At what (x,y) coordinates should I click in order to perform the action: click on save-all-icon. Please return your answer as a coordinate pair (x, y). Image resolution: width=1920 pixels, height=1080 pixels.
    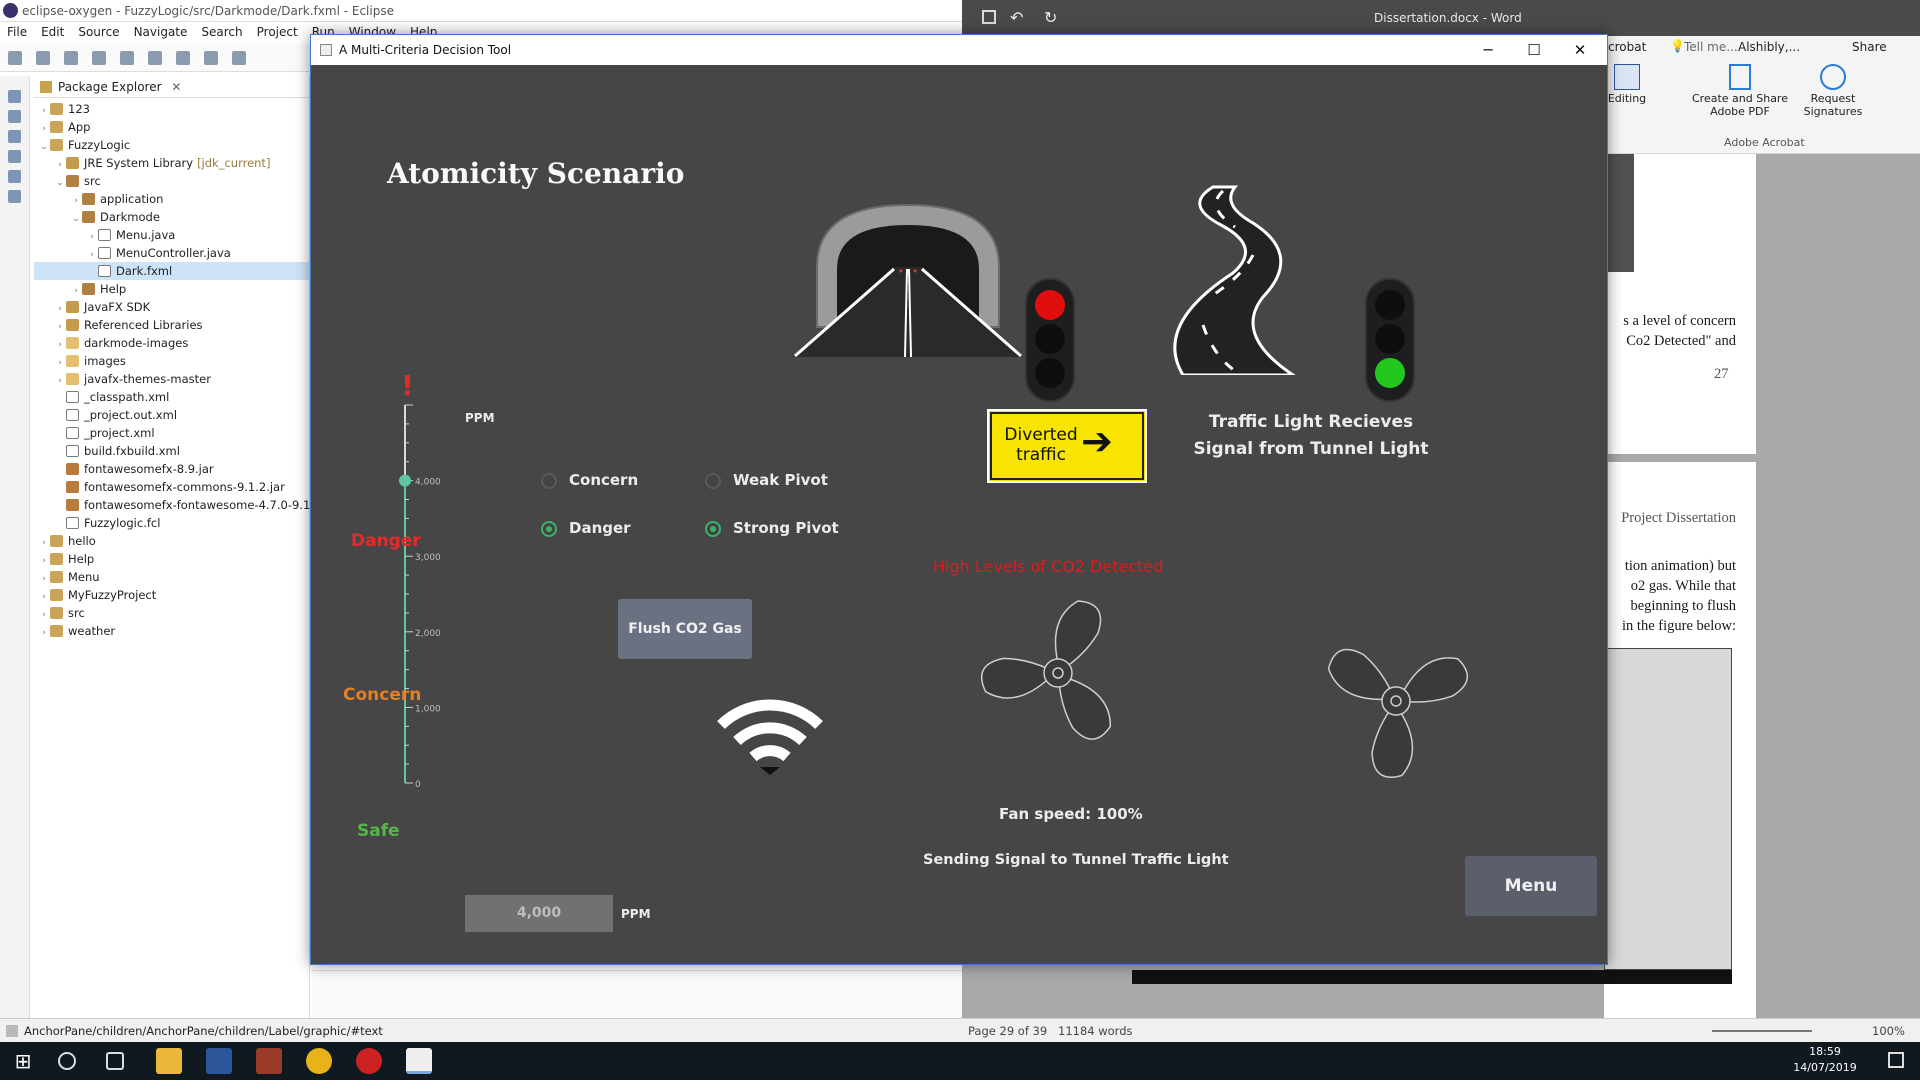
    Looking at the image, I should click on (99, 58).